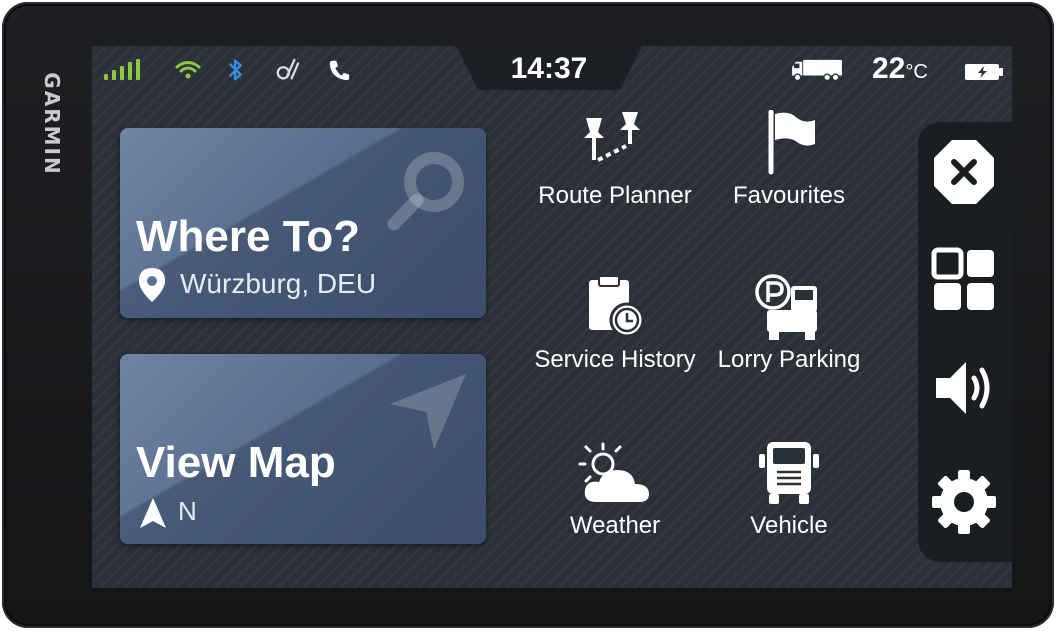 The width and height of the screenshot is (1058, 632). I want to click on vehicle-label: Vehicle, so click(789, 525).